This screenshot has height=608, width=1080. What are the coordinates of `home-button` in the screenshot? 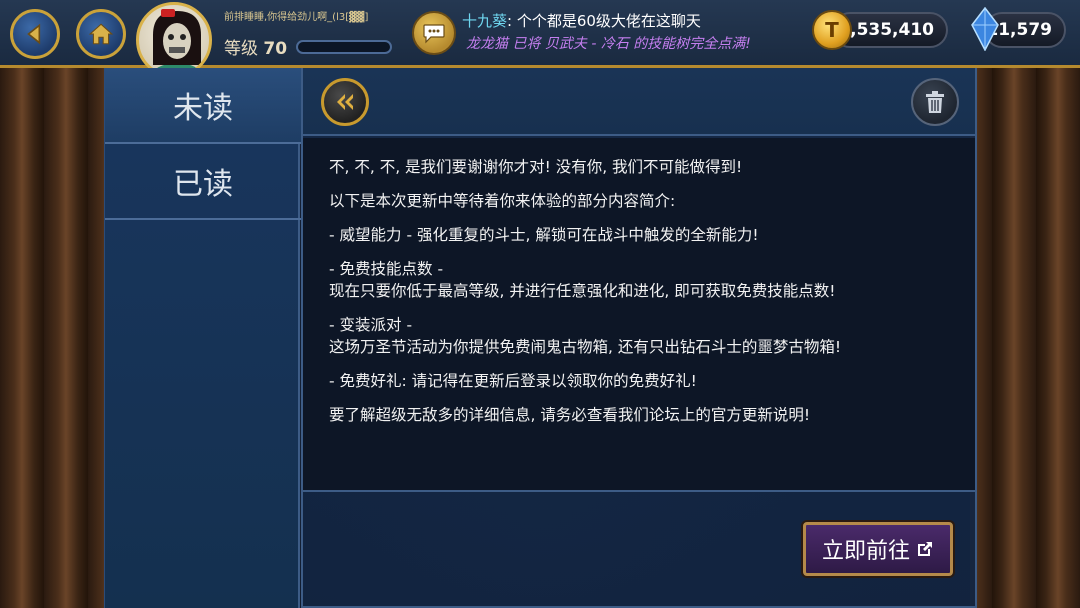 It's located at (101, 34).